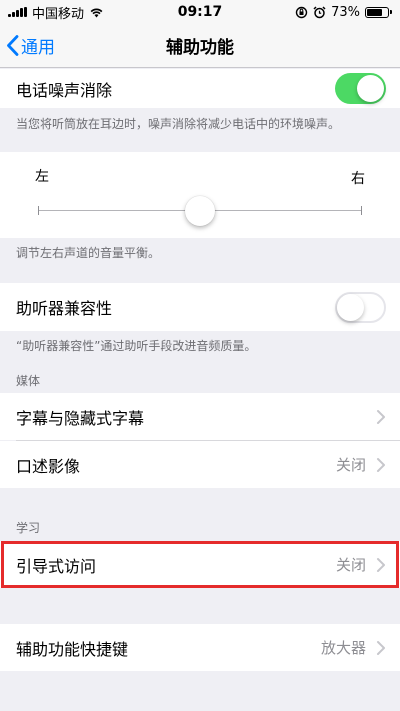  Describe the element at coordinates (360, 88) in the screenshot. I see `phone-noise-cancellation-toggle` at that location.